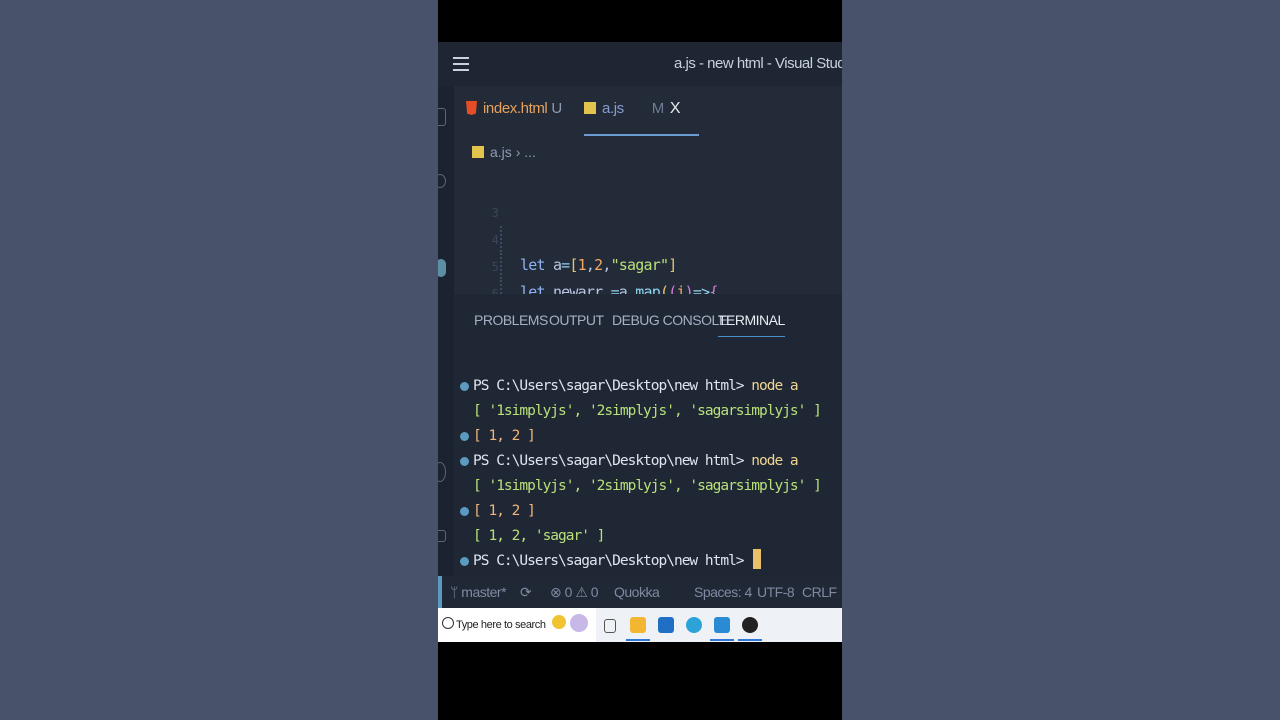 Image resolution: width=1280 pixels, height=720 pixels. What do you see at coordinates (819, 592) in the screenshot?
I see `eol-status: CRLF` at bounding box center [819, 592].